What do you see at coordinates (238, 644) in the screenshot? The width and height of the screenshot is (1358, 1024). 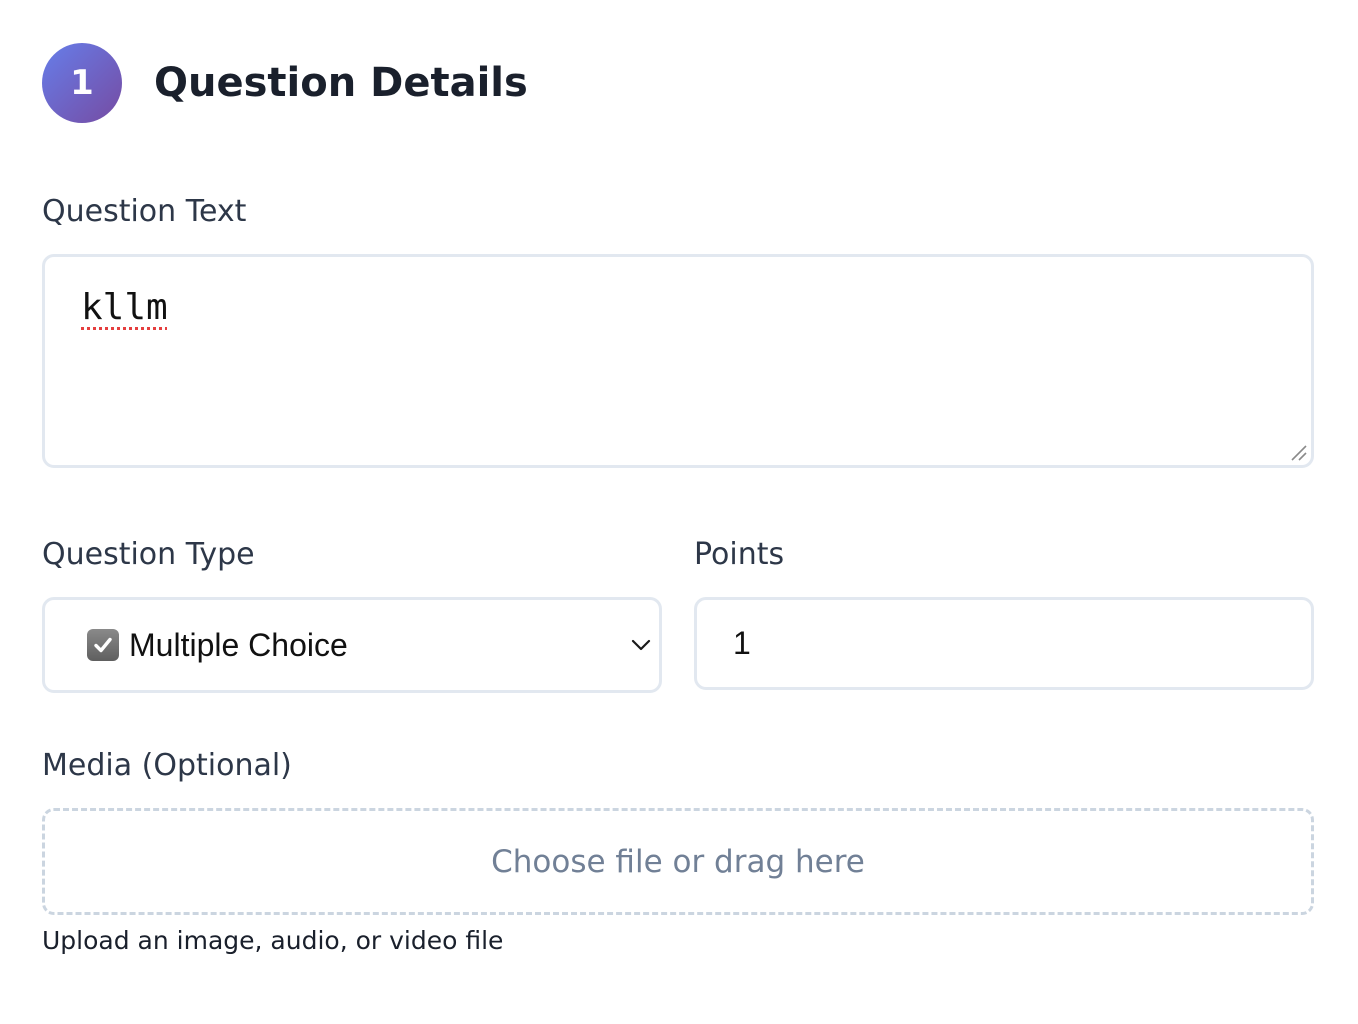 I see `question-type-value: Multiple Choice` at bounding box center [238, 644].